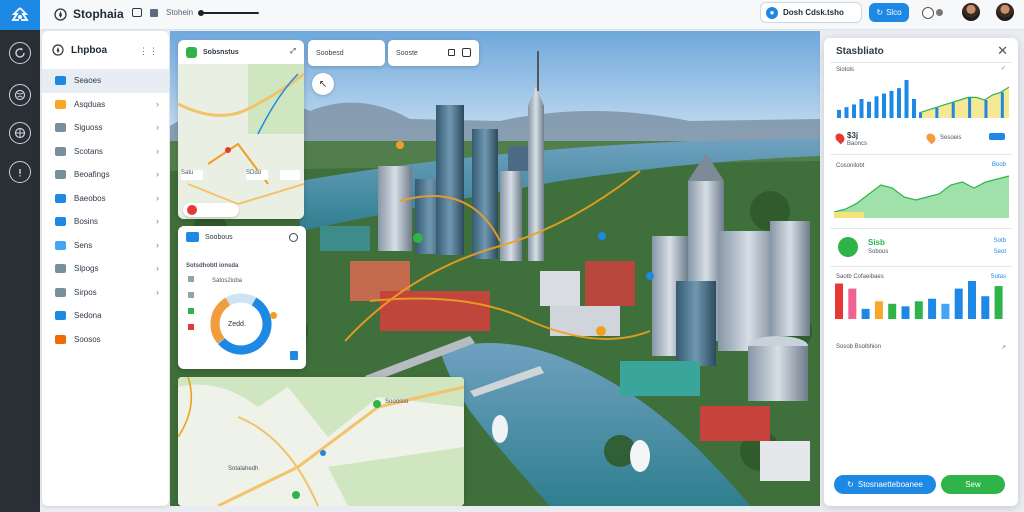  Describe the element at coordinates (257, 175) in the screenshot. I see `map-chip-2: SDdd` at that location.